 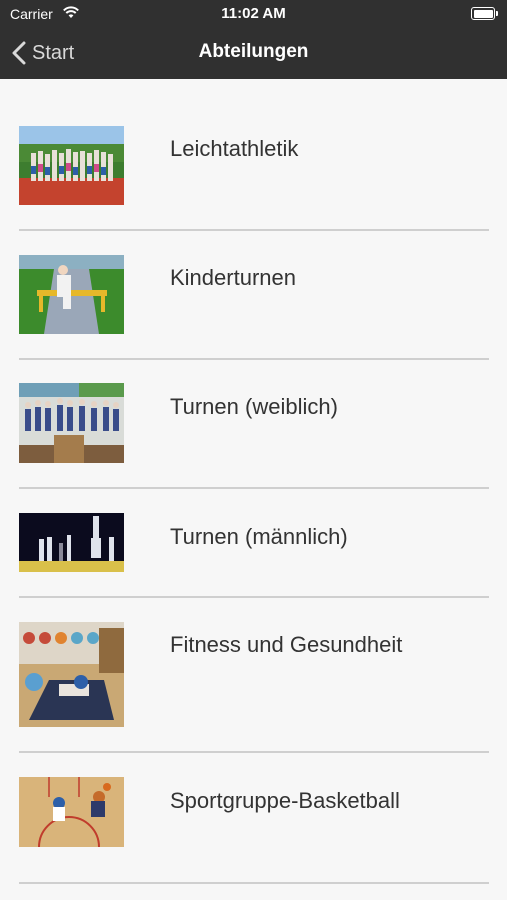 I want to click on divider, so click(x=254, y=883).